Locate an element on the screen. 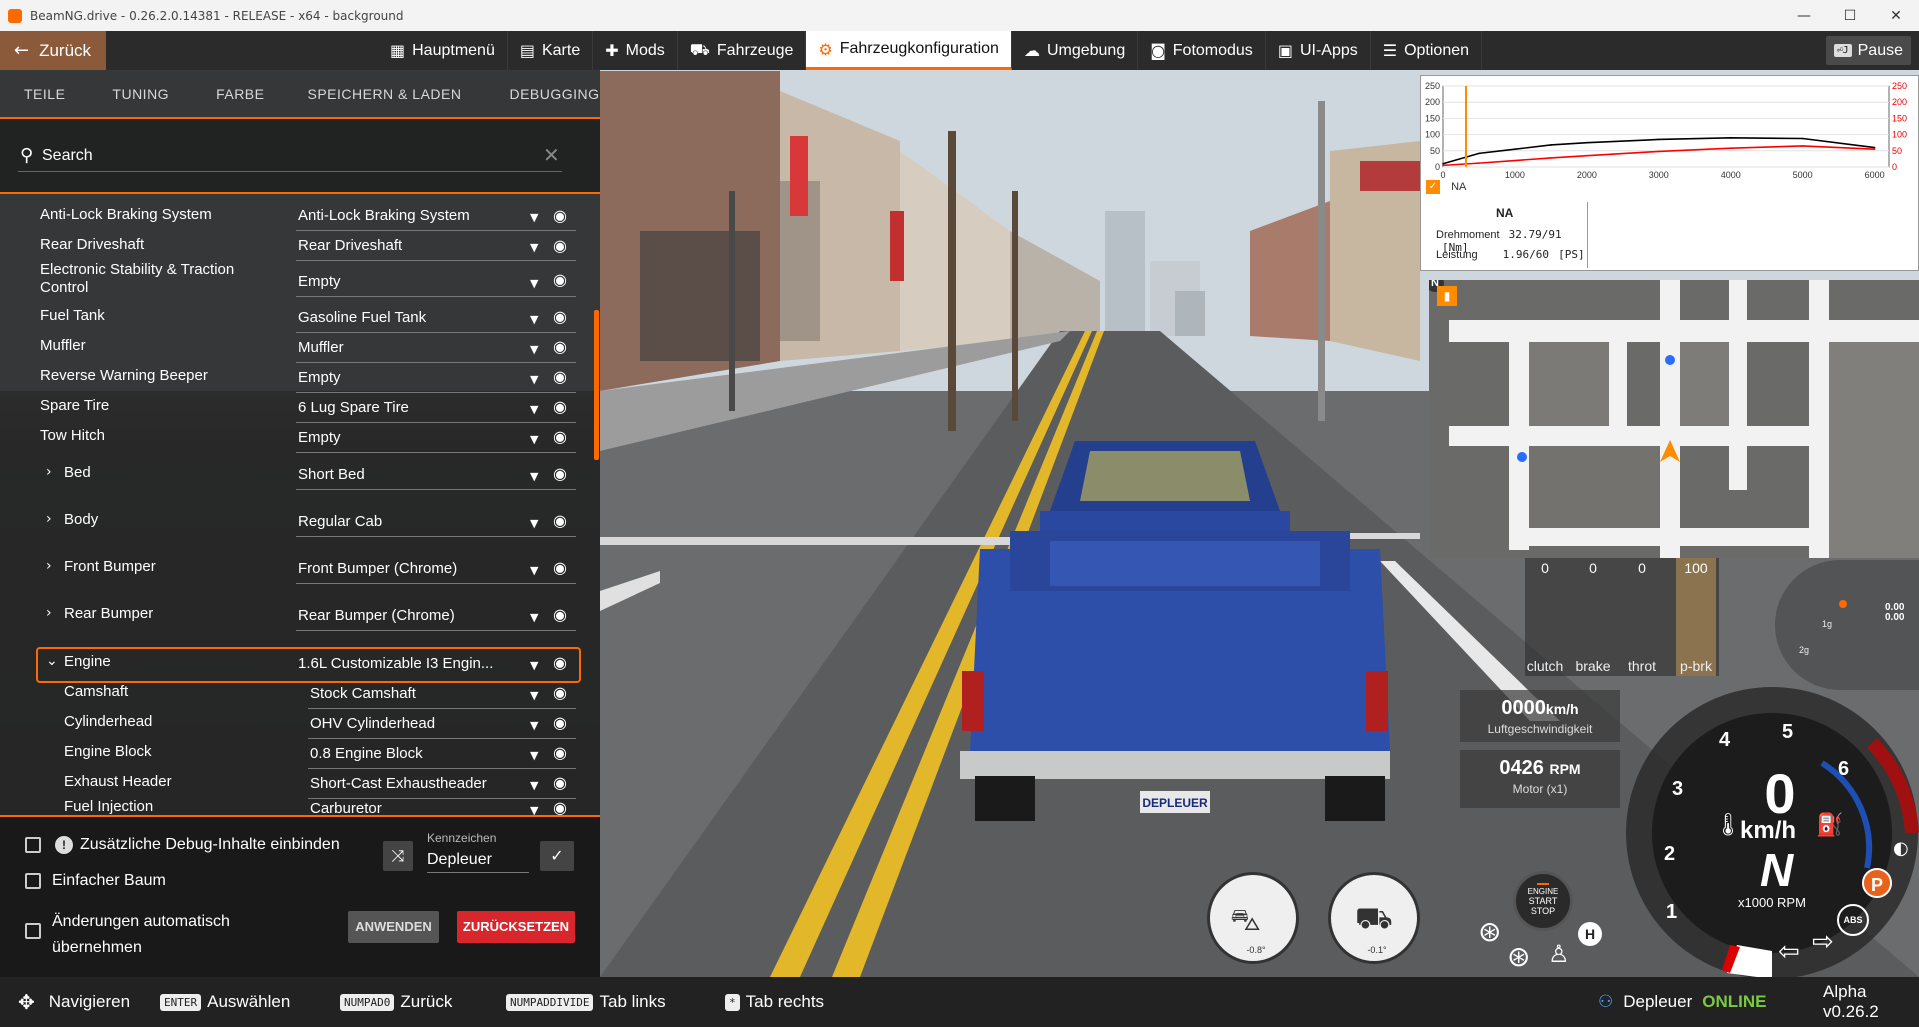  part-row-expandable: › Front Bumper Front Bumper (Chrome) ▼ ◉ is located at coordinates (300, 573).